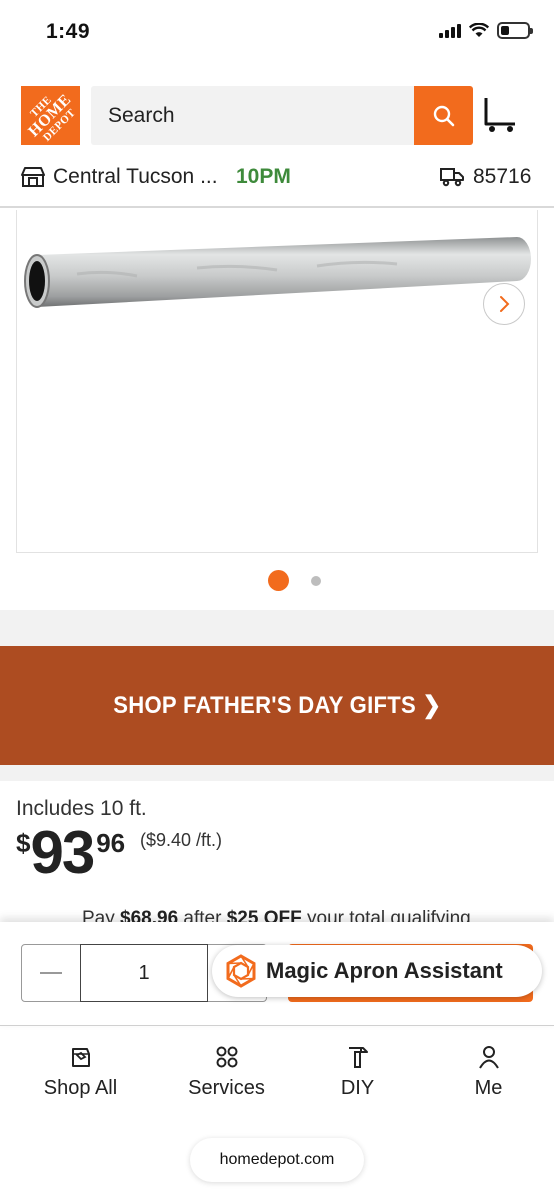 Image resolution: width=554 pixels, height=1200 pixels. I want to click on magic-apron-assistant-button: Magic Apron Assistant, so click(377, 971).